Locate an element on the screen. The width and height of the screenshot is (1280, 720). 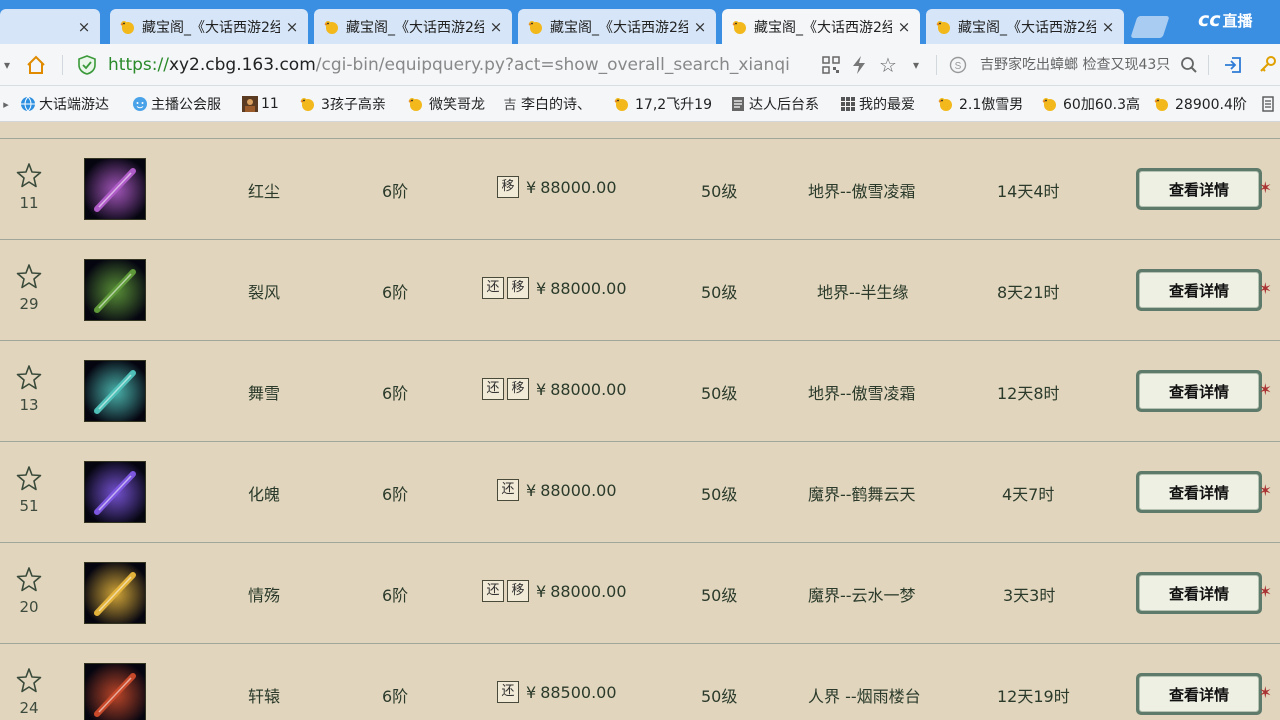
login-icon is located at coordinates (1233, 65).